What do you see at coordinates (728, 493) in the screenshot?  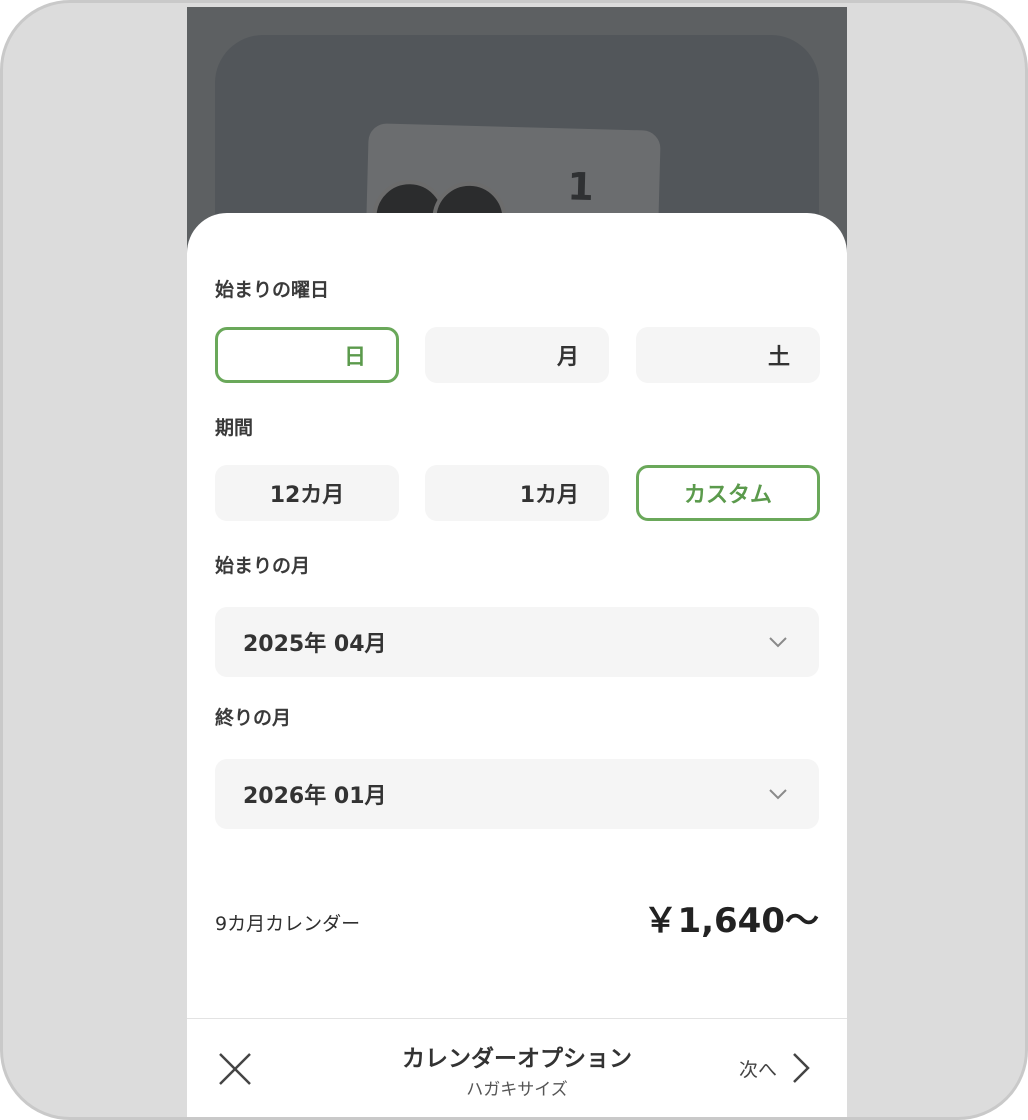 I see `period-option-custom: カスタム` at bounding box center [728, 493].